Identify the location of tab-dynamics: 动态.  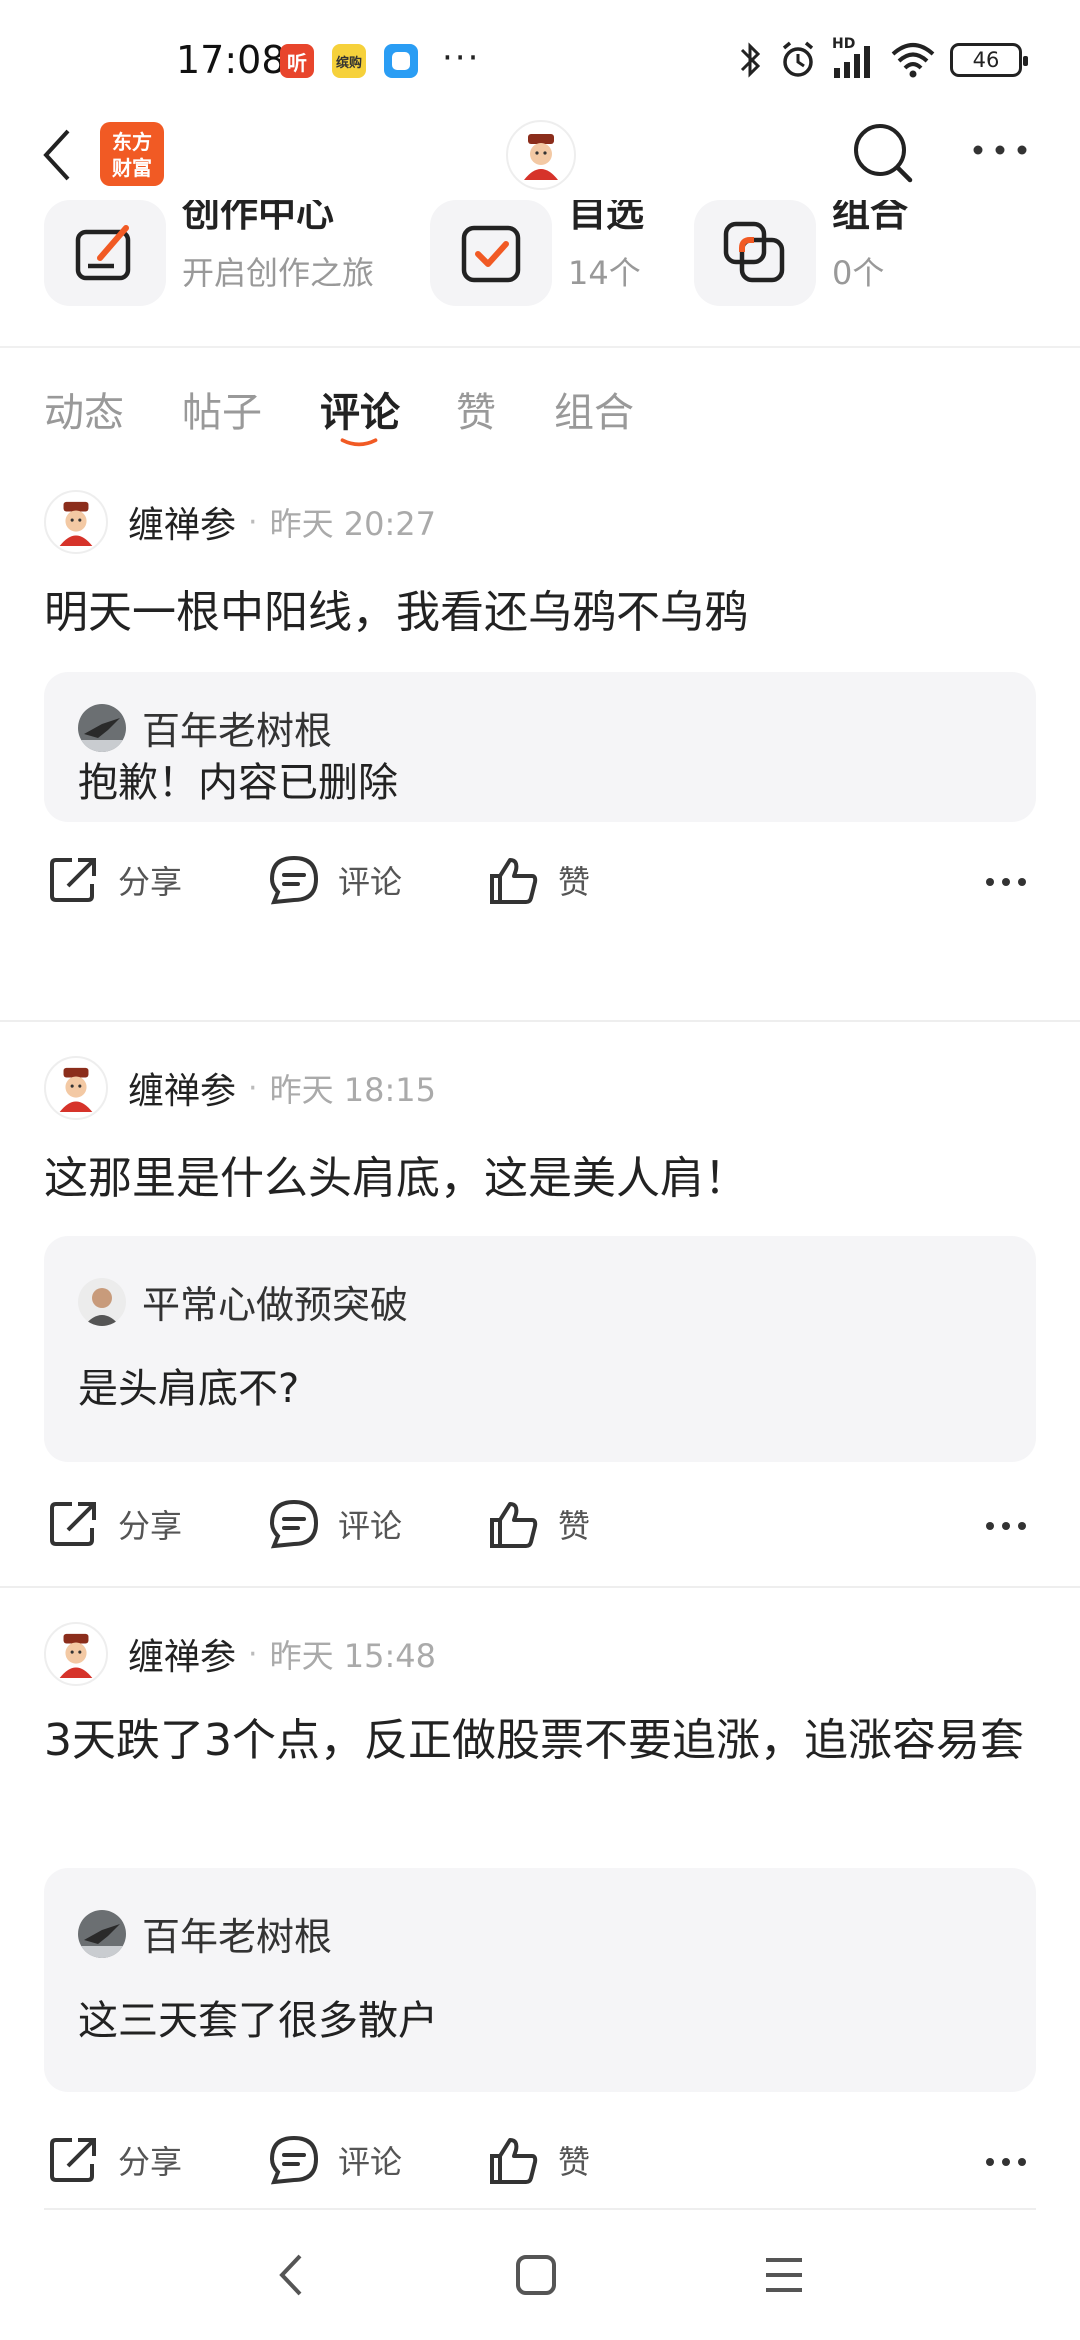
(84, 409).